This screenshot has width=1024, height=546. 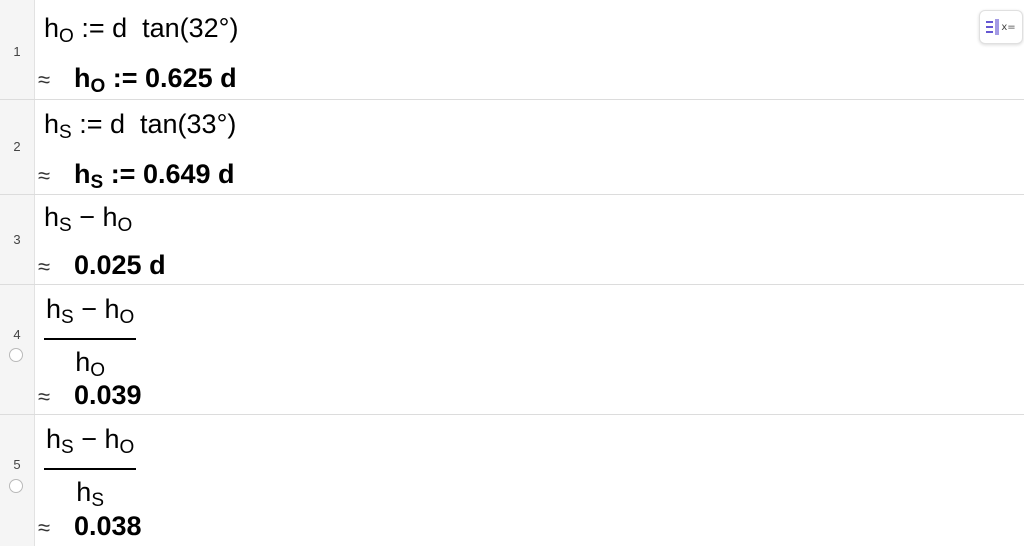 What do you see at coordinates (1008, 27) in the screenshot?
I see `toggle-label: x=` at bounding box center [1008, 27].